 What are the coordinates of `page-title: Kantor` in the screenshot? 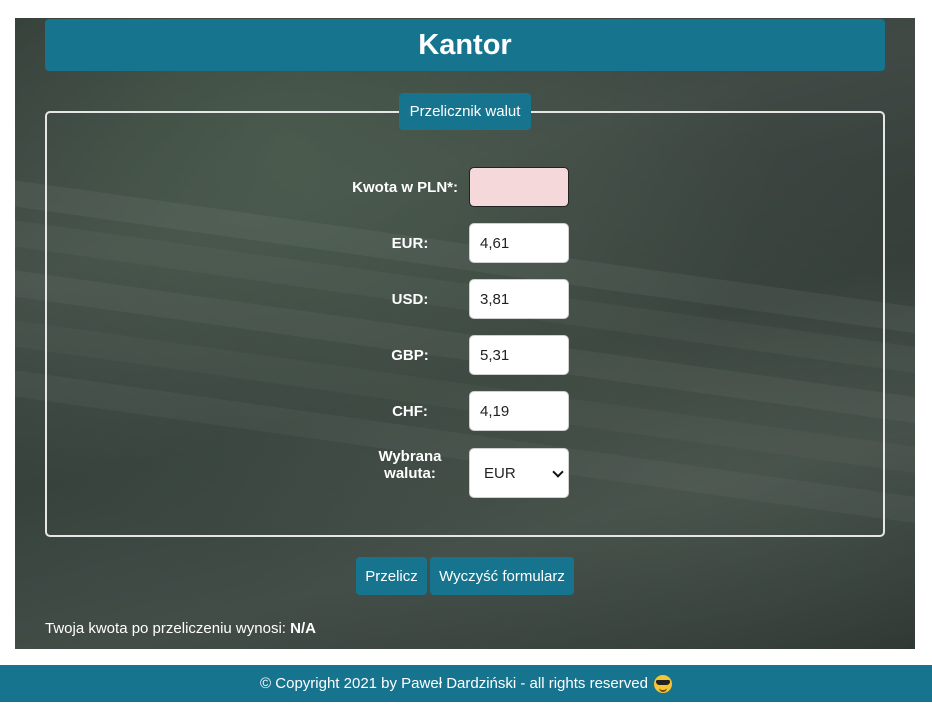 It's located at (465, 44).